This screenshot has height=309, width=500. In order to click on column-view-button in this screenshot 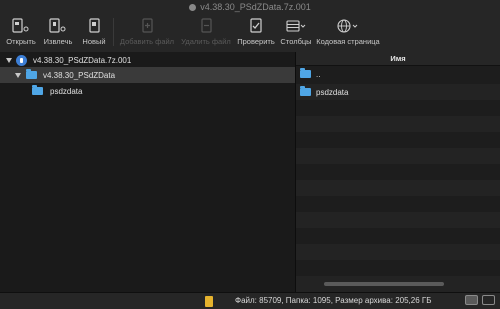, I will do `click(488, 300)`.